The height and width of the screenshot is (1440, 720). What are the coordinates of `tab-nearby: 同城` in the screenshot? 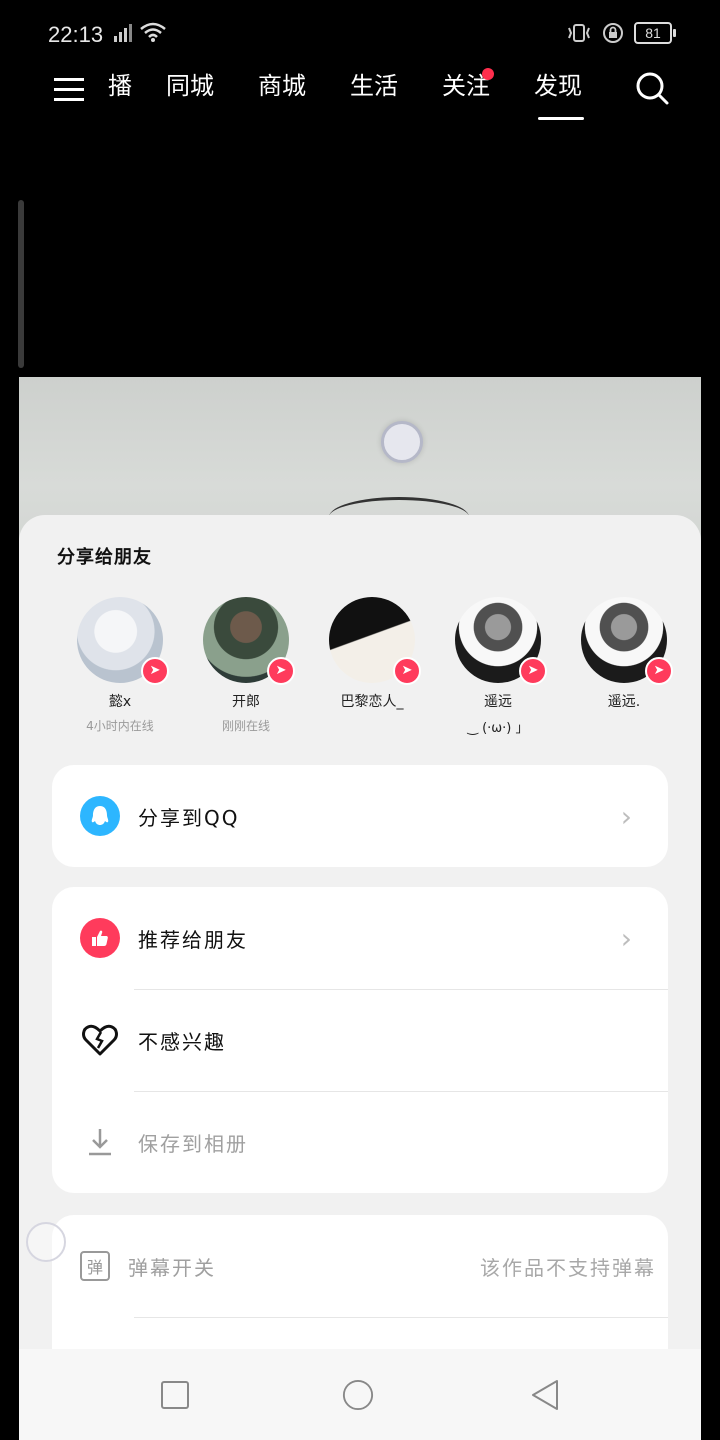 It's located at (190, 86).